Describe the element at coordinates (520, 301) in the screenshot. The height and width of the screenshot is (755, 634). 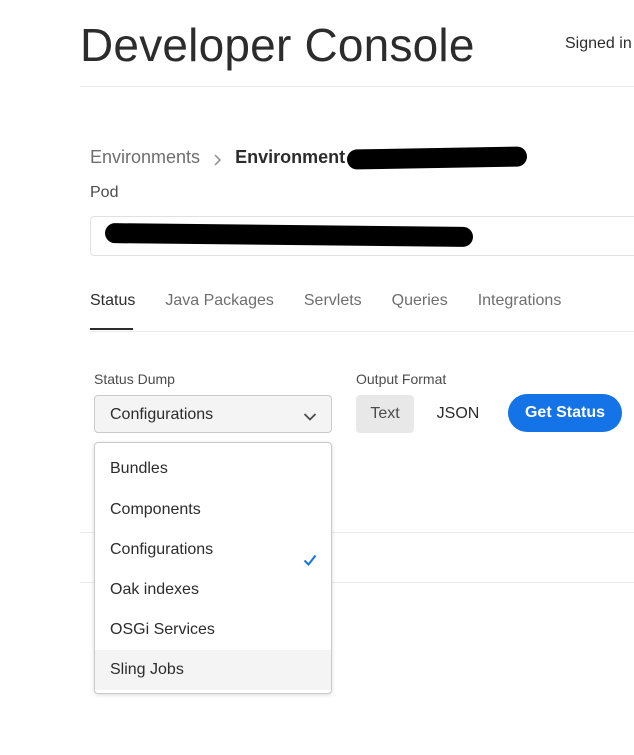
I see `tab-integrations: Integrations` at that location.